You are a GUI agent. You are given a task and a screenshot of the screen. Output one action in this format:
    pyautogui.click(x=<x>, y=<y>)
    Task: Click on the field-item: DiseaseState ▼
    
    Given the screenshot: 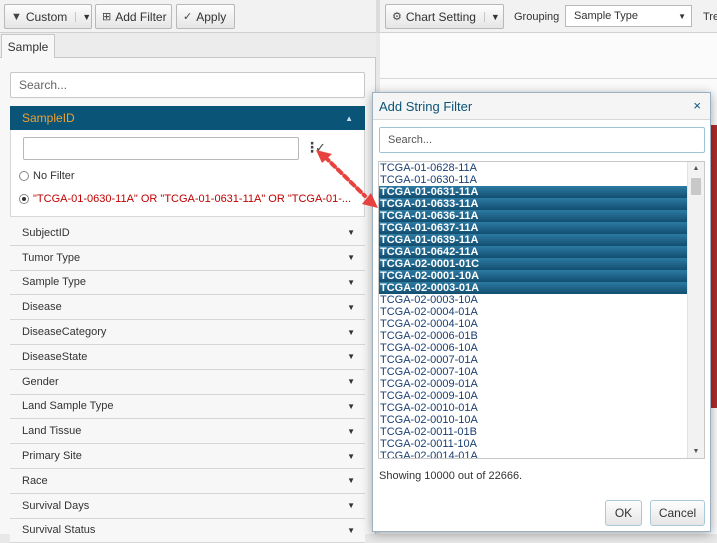 What is the action you would take?
    pyautogui.click(x=187, y=357)
    